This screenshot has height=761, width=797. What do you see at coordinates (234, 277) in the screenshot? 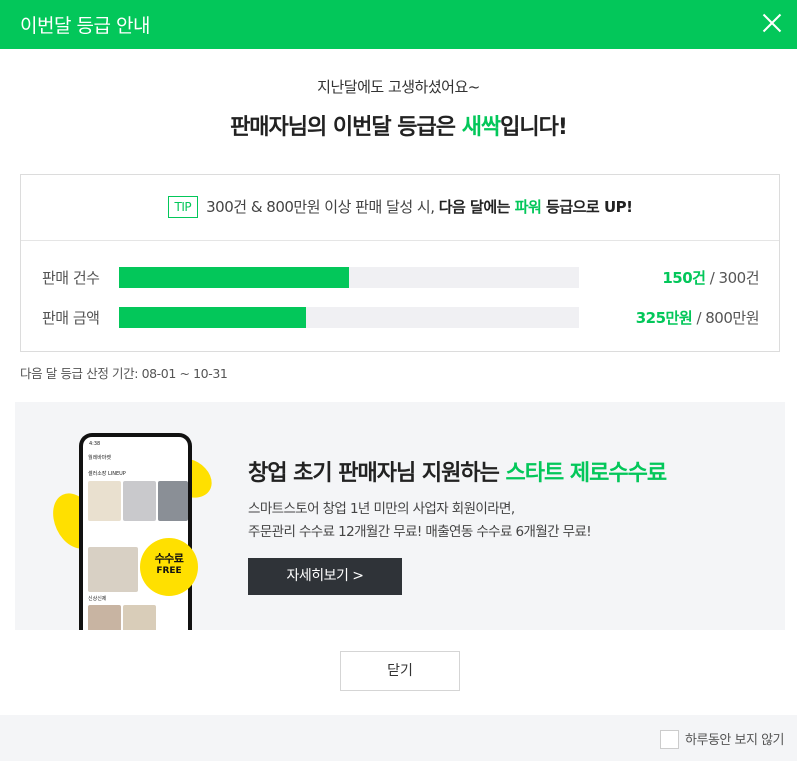
I see `sales-count-bar` at bounding box center [234, 277].